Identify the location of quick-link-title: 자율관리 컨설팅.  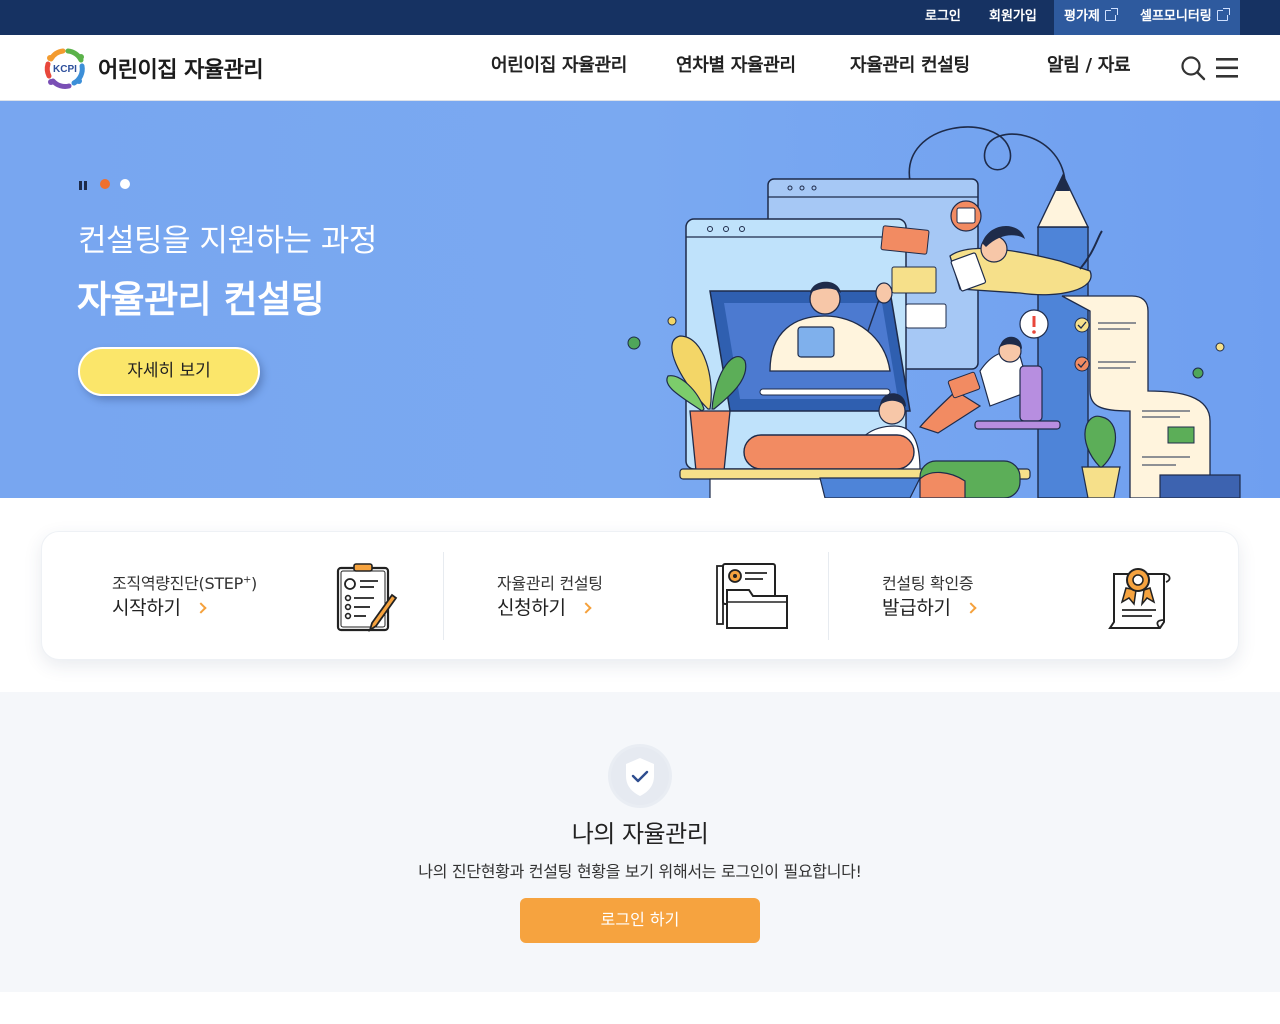
(550, 583).